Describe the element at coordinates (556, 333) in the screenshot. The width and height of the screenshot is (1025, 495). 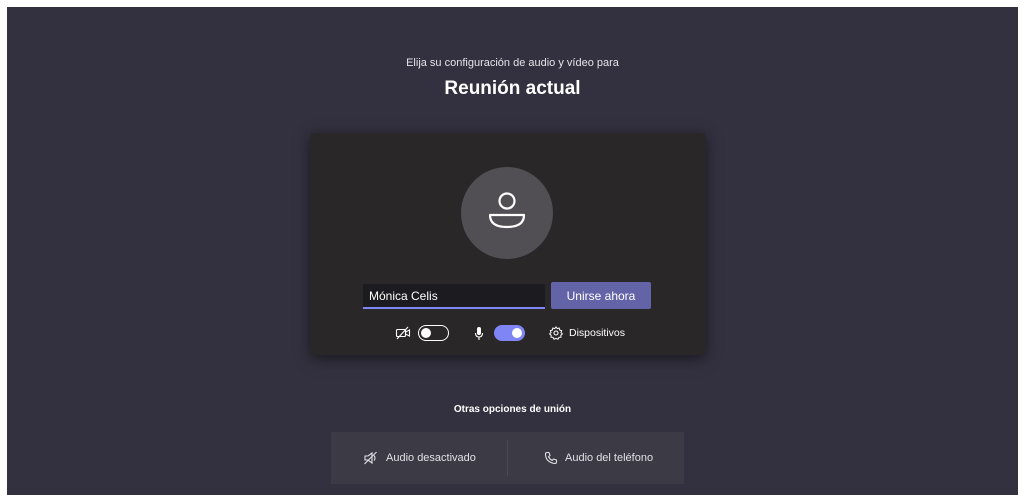
I see `gear-icon` at that location.